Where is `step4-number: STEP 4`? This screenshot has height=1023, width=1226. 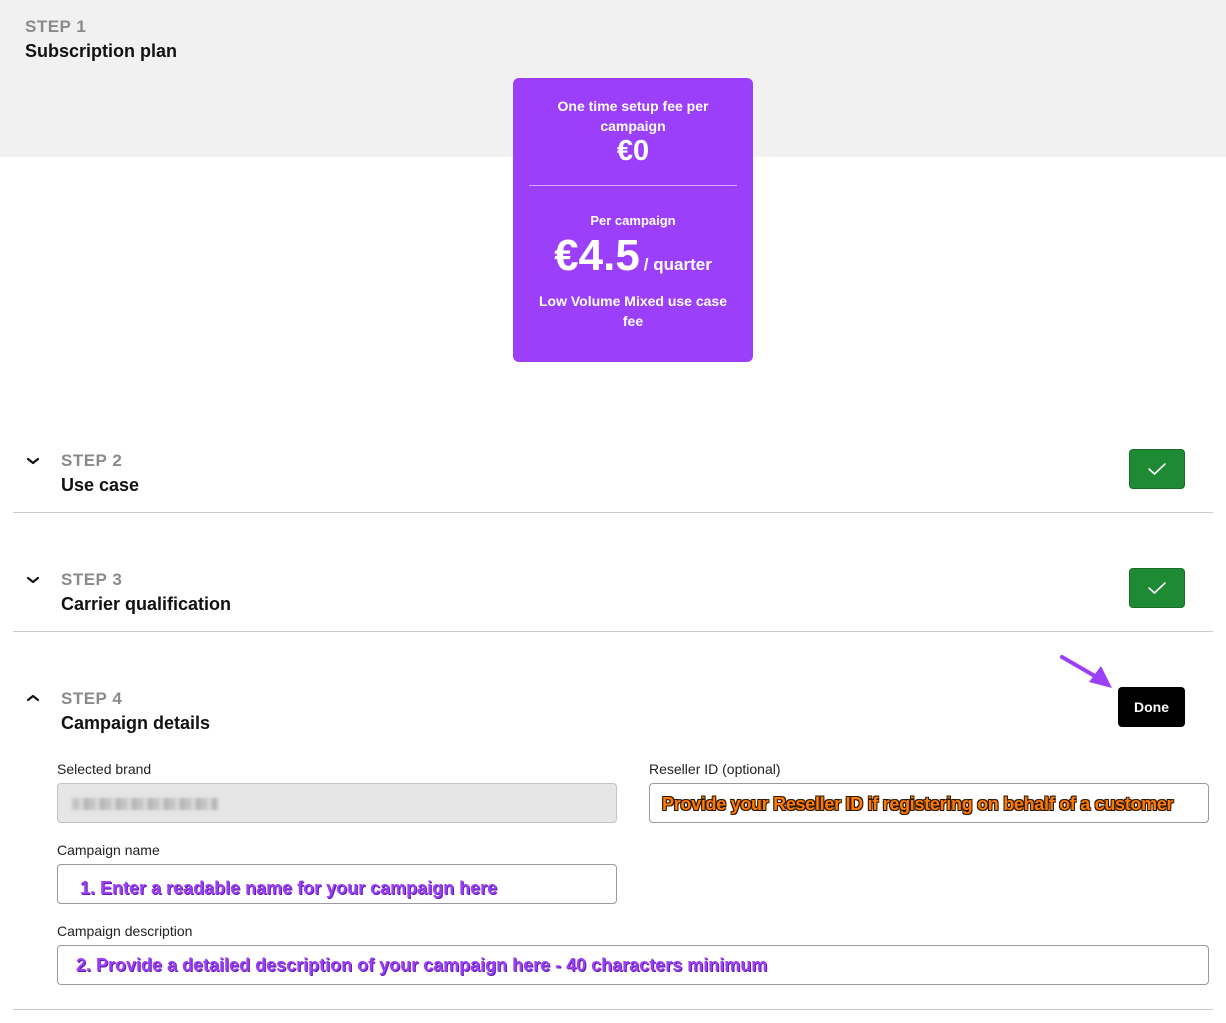
step4-number: STEP 4 is located at coordinates (92, 698).